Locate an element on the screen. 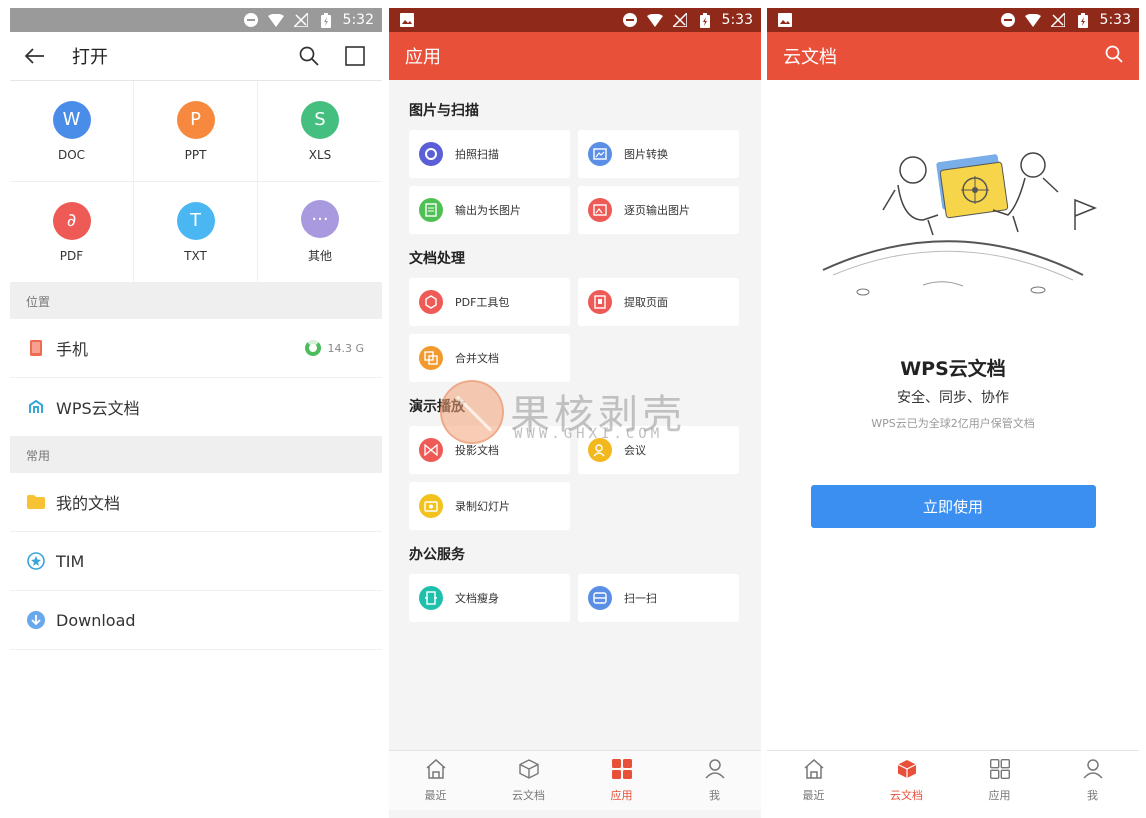 The image size is (1146, 818). clock: 5:32 is located at coordinates (358, 20).